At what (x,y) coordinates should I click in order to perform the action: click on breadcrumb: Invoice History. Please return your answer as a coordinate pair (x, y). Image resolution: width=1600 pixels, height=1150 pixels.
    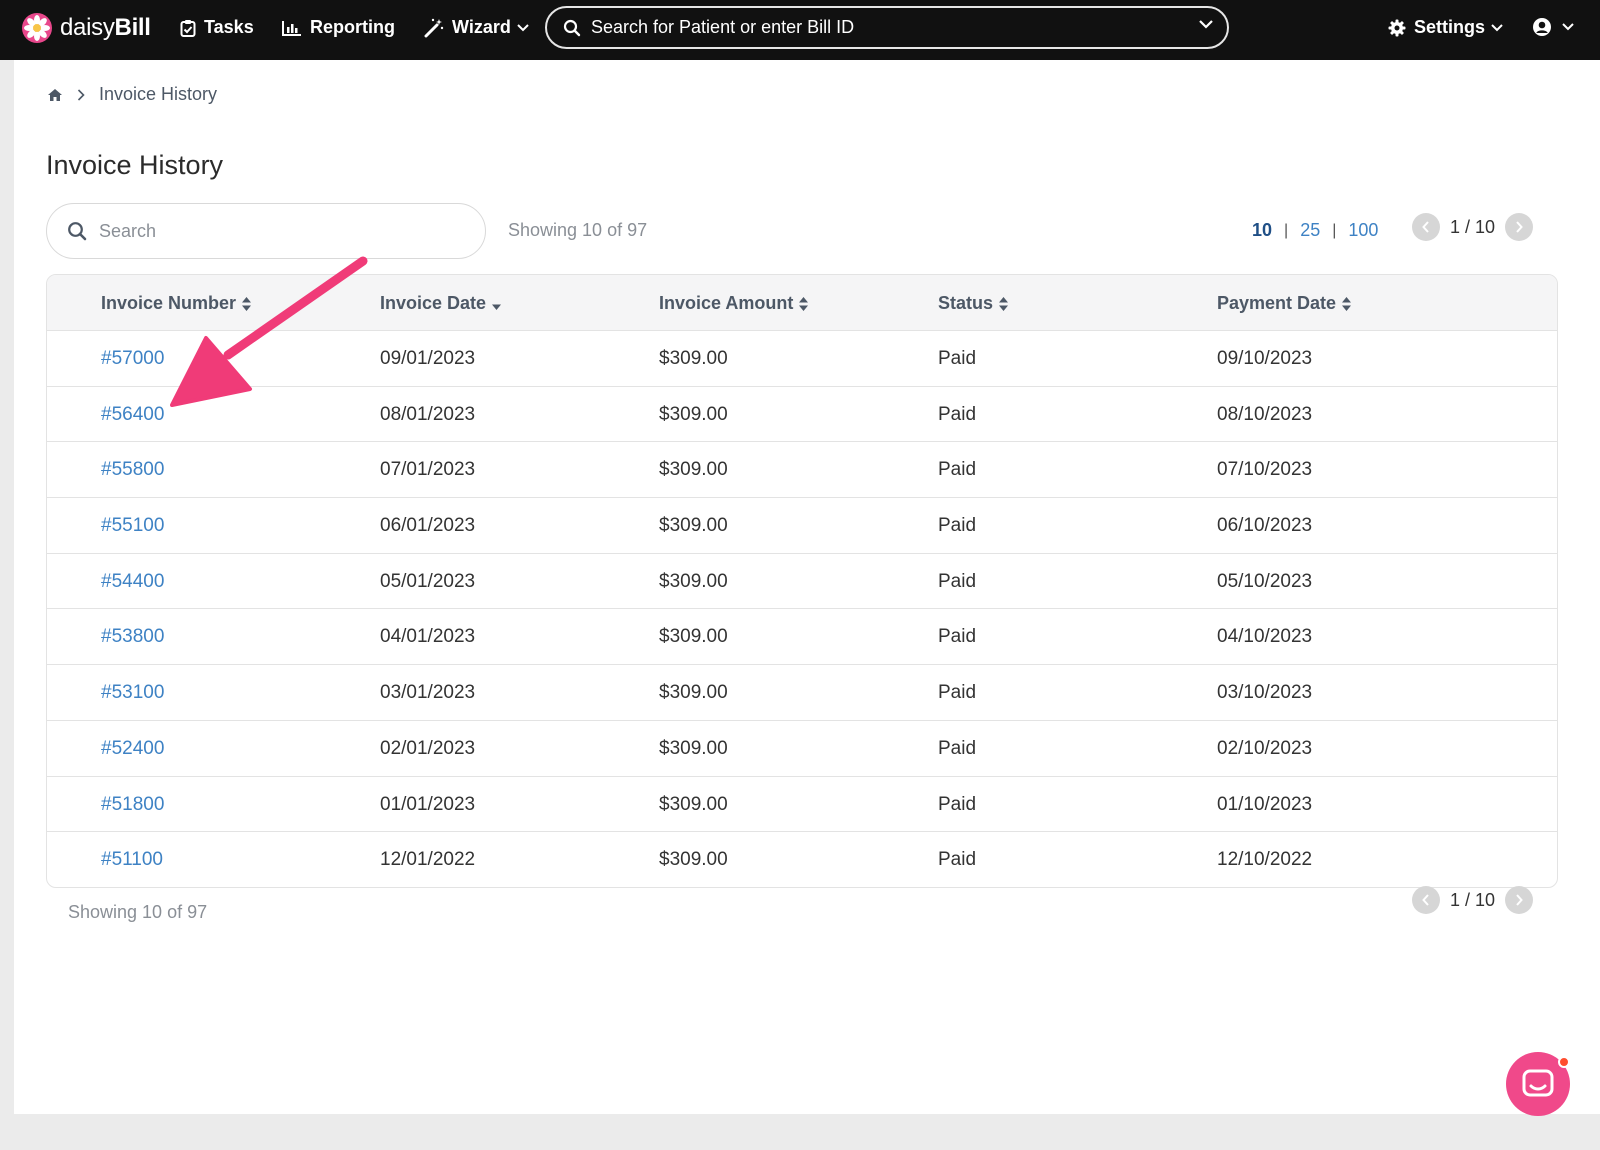
    Looking at the image, I should click on (132, 94).